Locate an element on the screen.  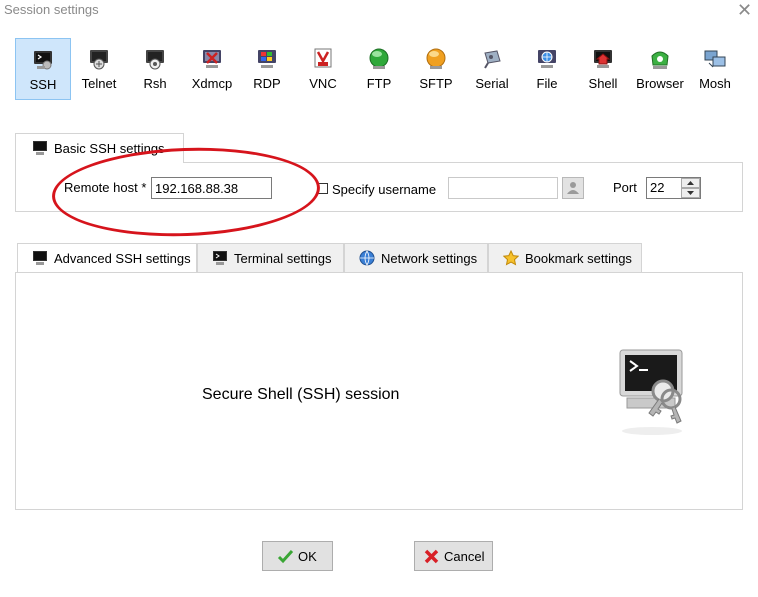
tab-label: Bookmark settings is located at coordinates (578, 258).